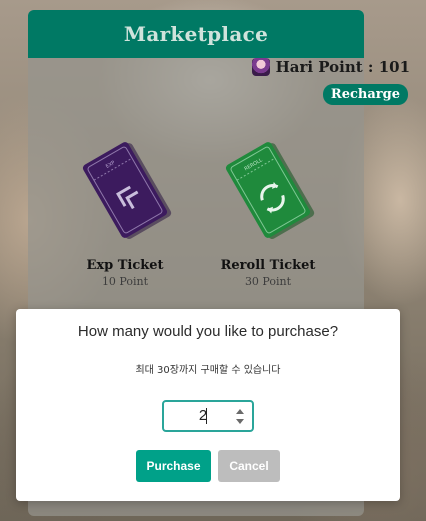  What do you see at coordinates (208, 370) in the screenshot?
I see `dialog-subtitle: 최대 30장까지 구매할 수 있습니다` at bounding box center [208, 370].